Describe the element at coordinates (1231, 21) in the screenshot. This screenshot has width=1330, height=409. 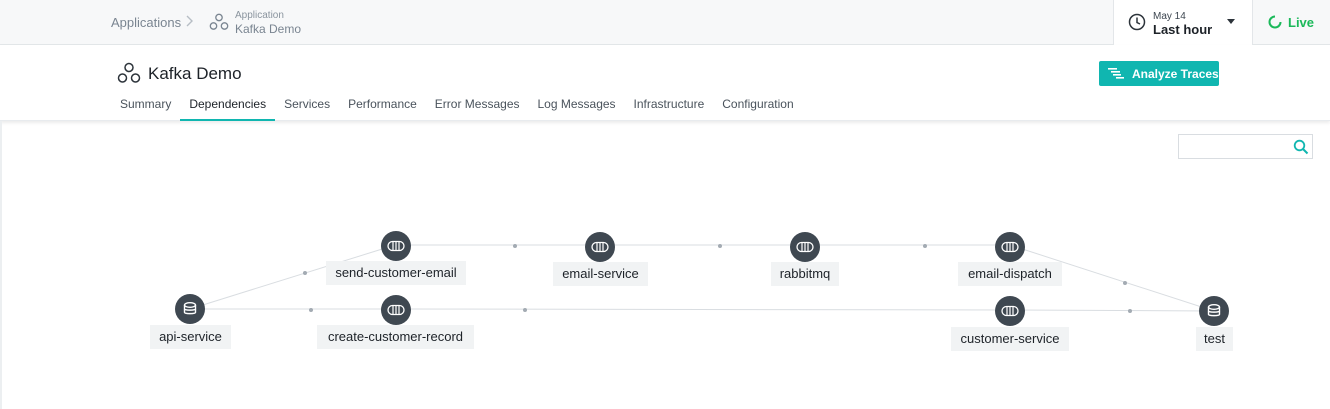
I see `chevron-down-icon` at that location.